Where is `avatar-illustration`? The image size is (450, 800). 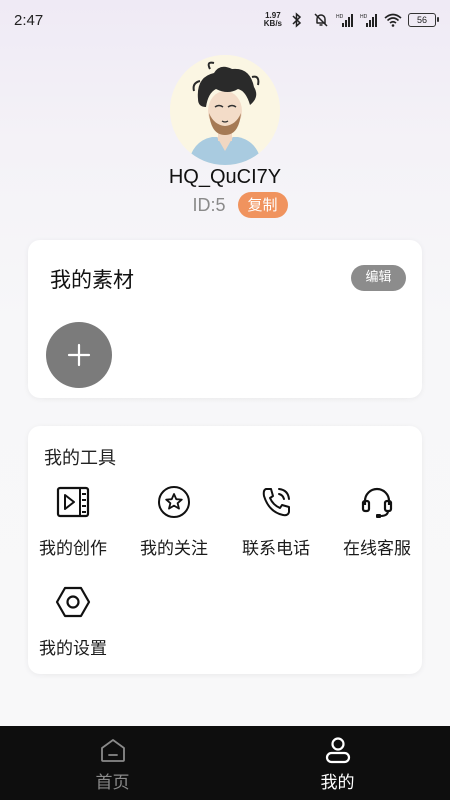
avatar-illustration is located at coordinates (225, 110).